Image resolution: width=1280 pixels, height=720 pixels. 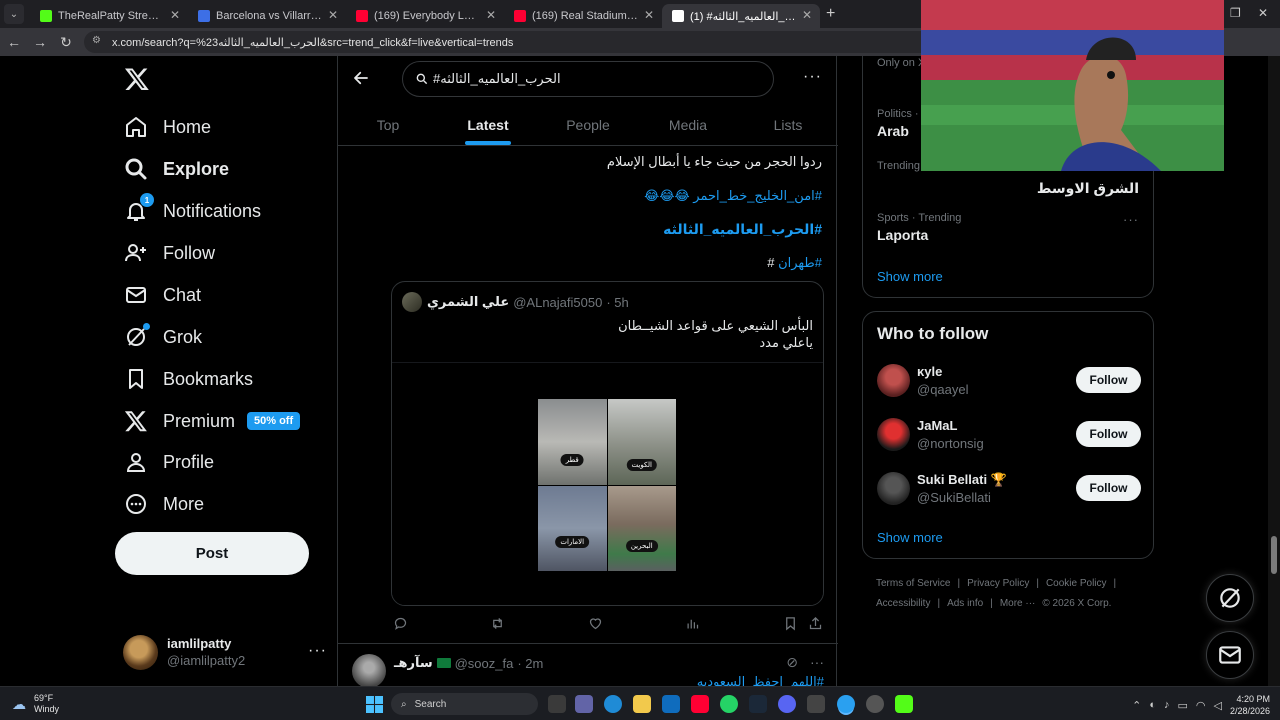 I want to click on tab-lists: Lists, so click(x=788, y=124).